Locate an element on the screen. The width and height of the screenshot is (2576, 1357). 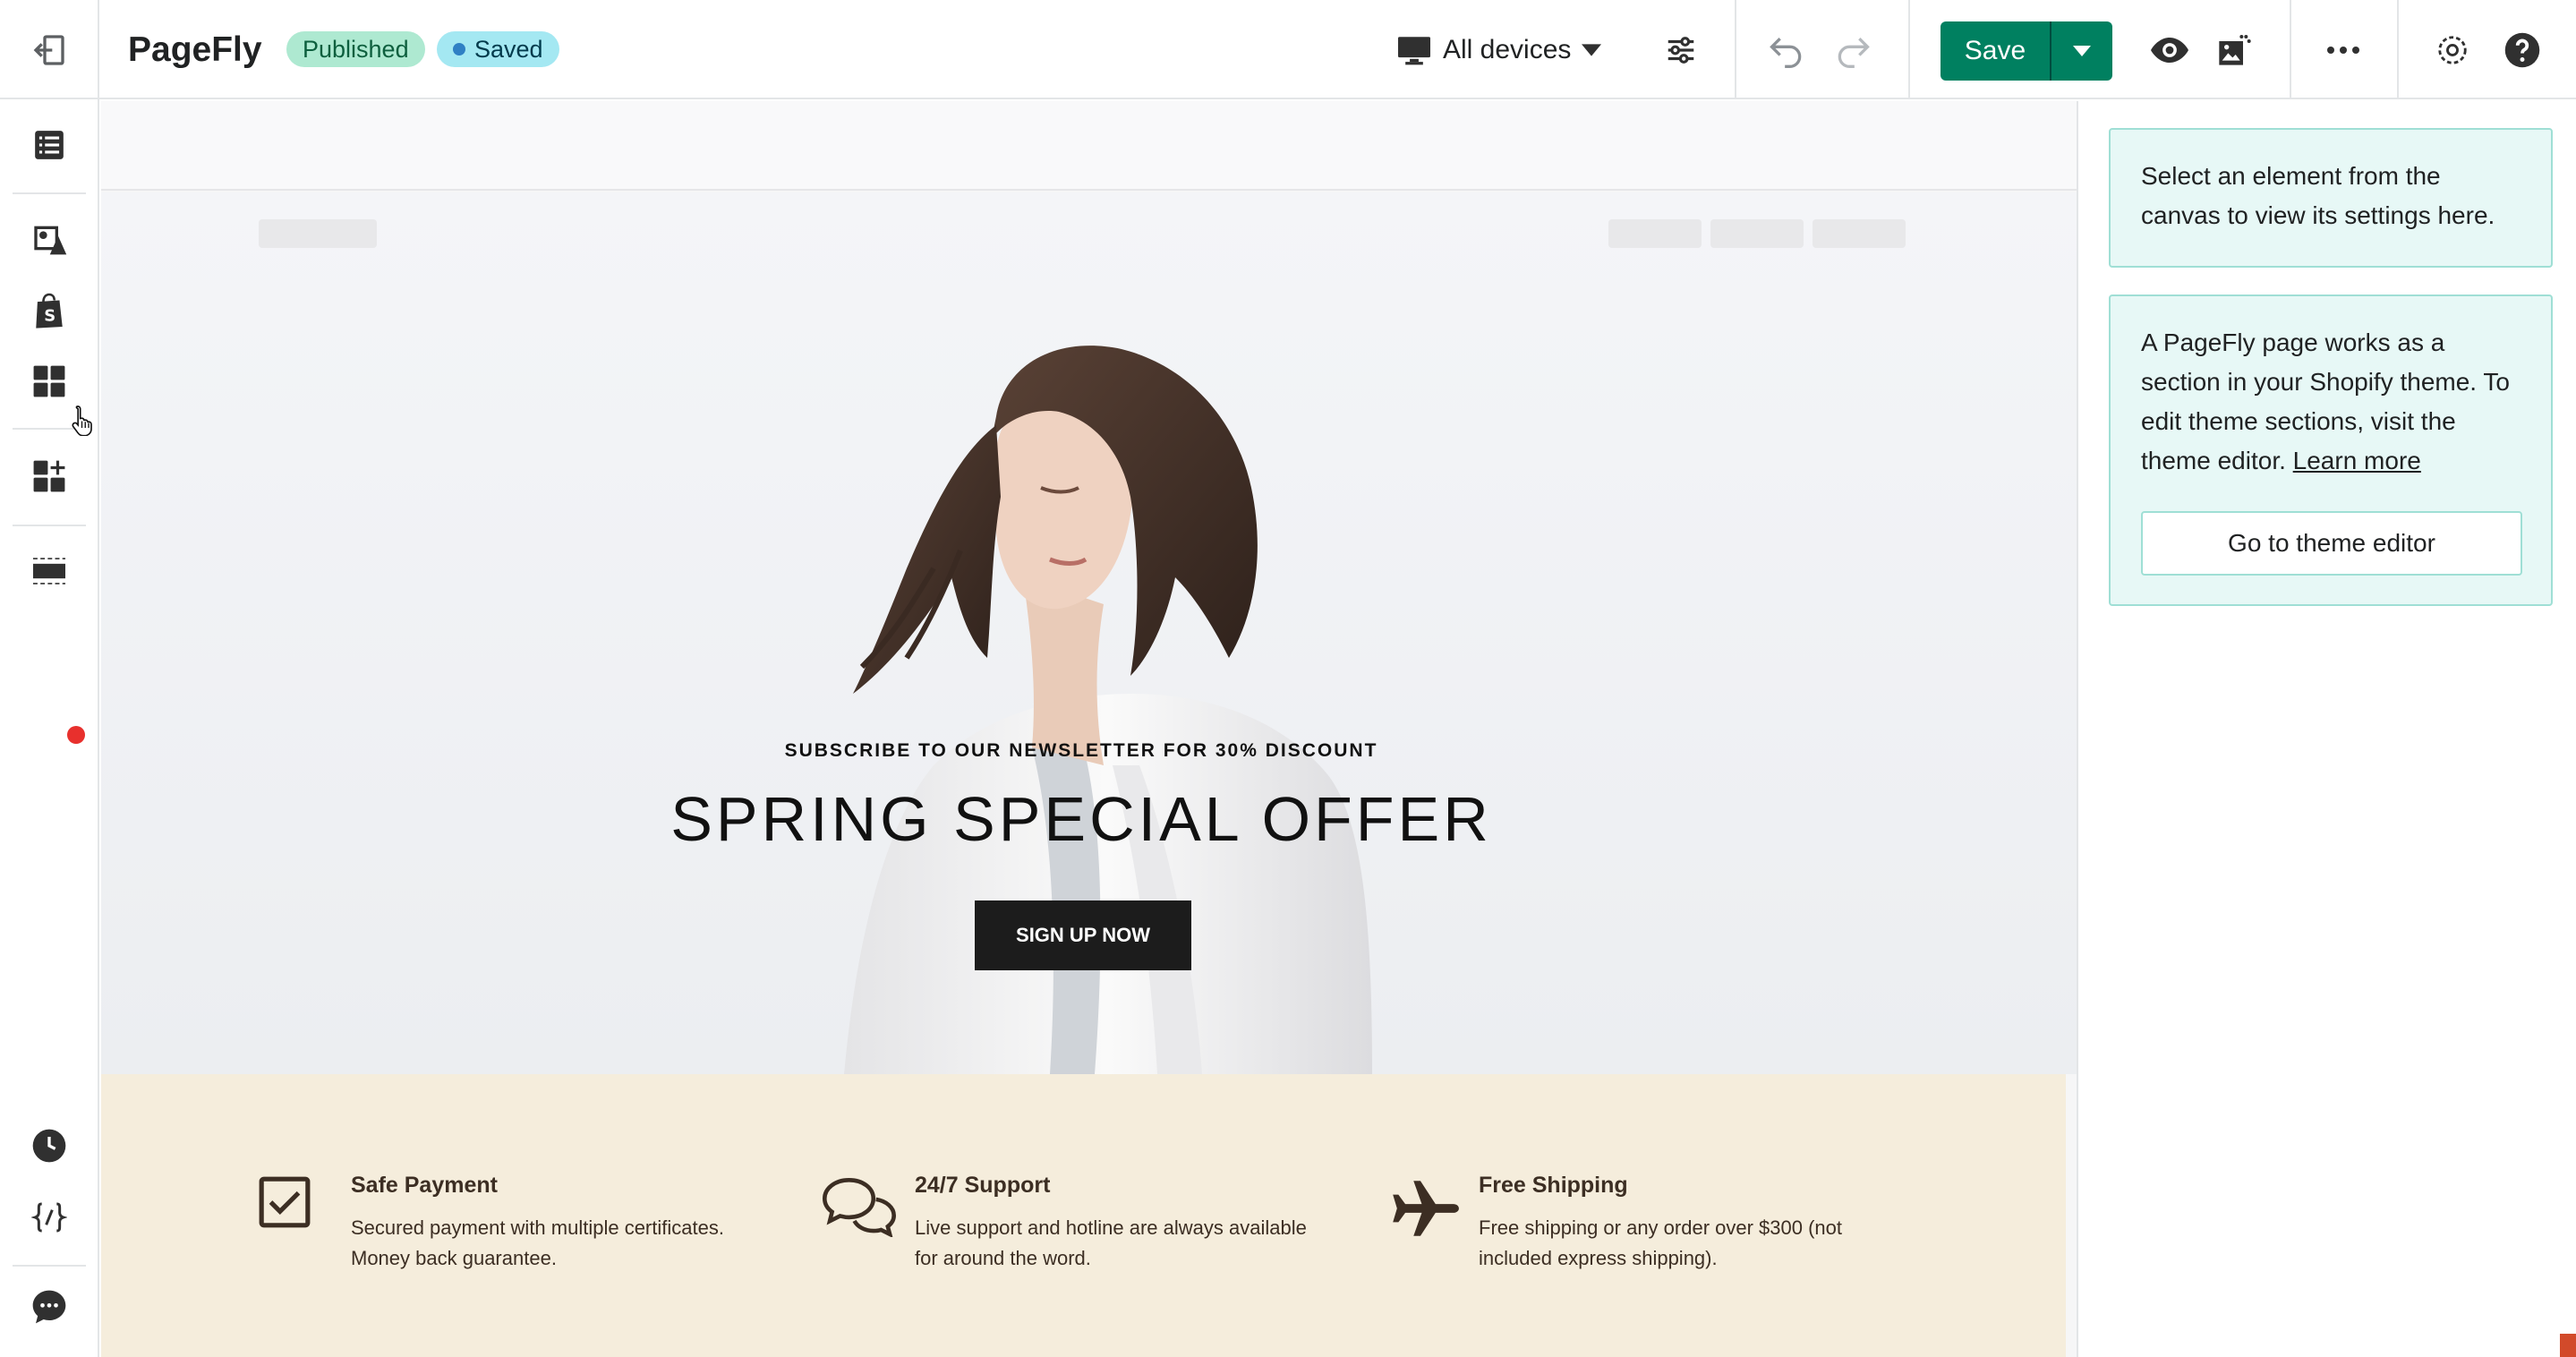
more-horizontal-icon is located at coordinates (2343, 50).